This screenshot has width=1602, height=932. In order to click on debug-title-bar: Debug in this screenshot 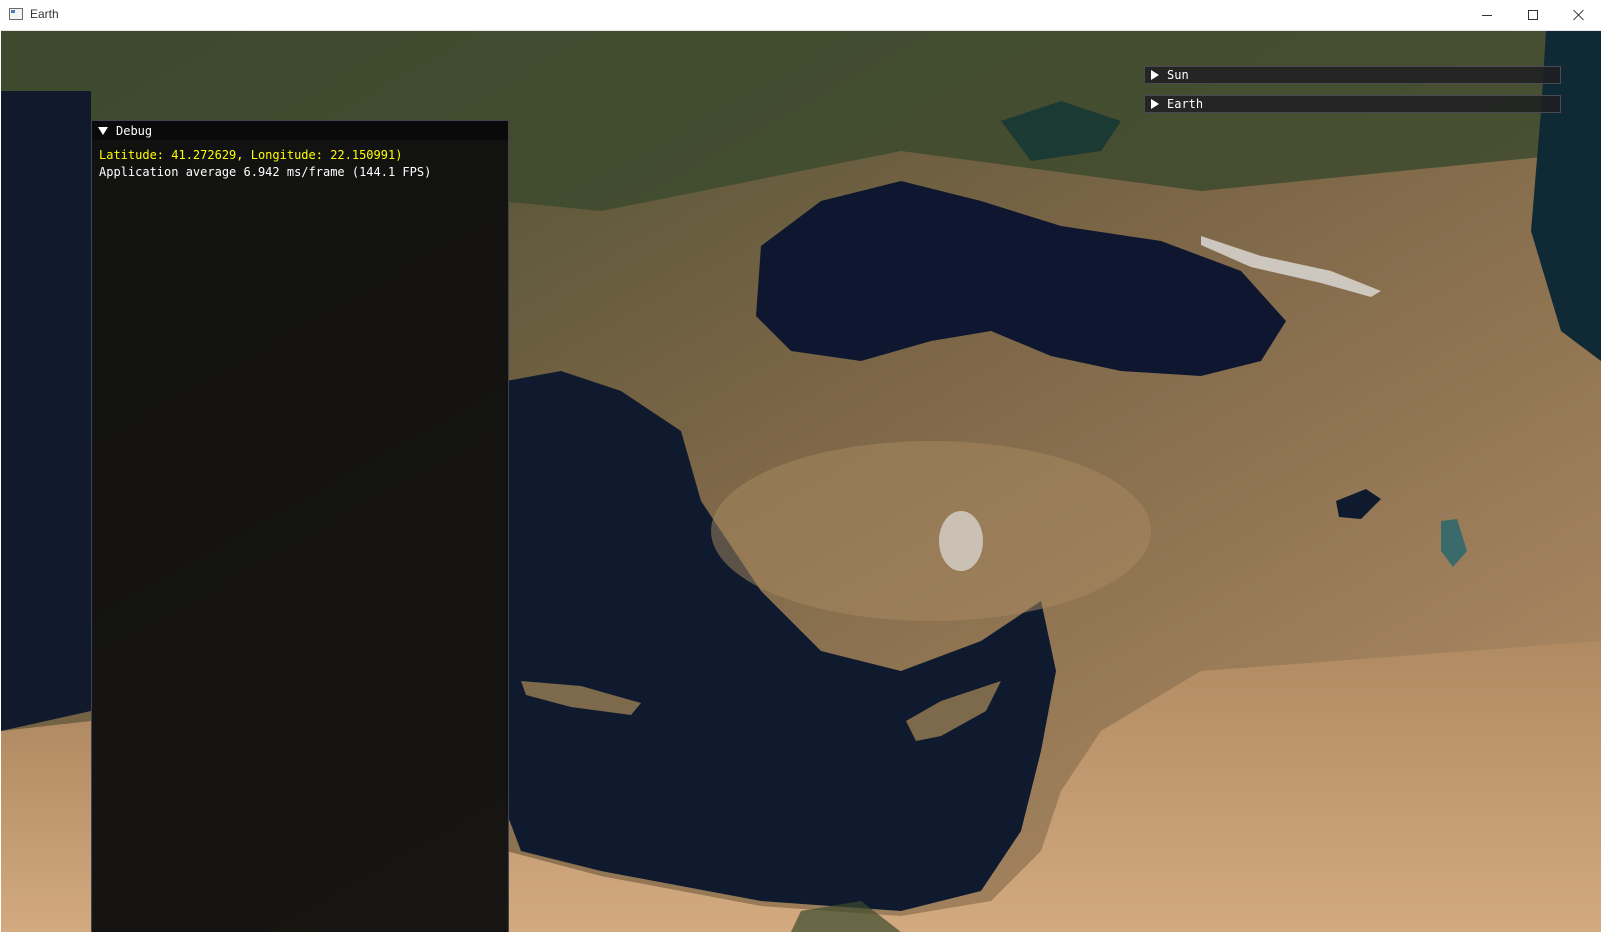, I will do `click(300, 130)`.